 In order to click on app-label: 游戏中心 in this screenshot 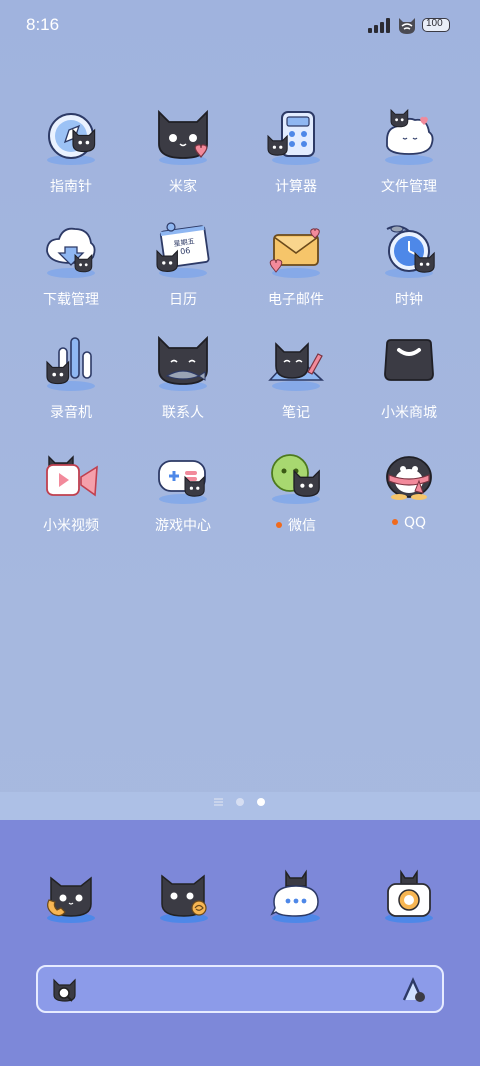, I will do `click(183, 525)`.